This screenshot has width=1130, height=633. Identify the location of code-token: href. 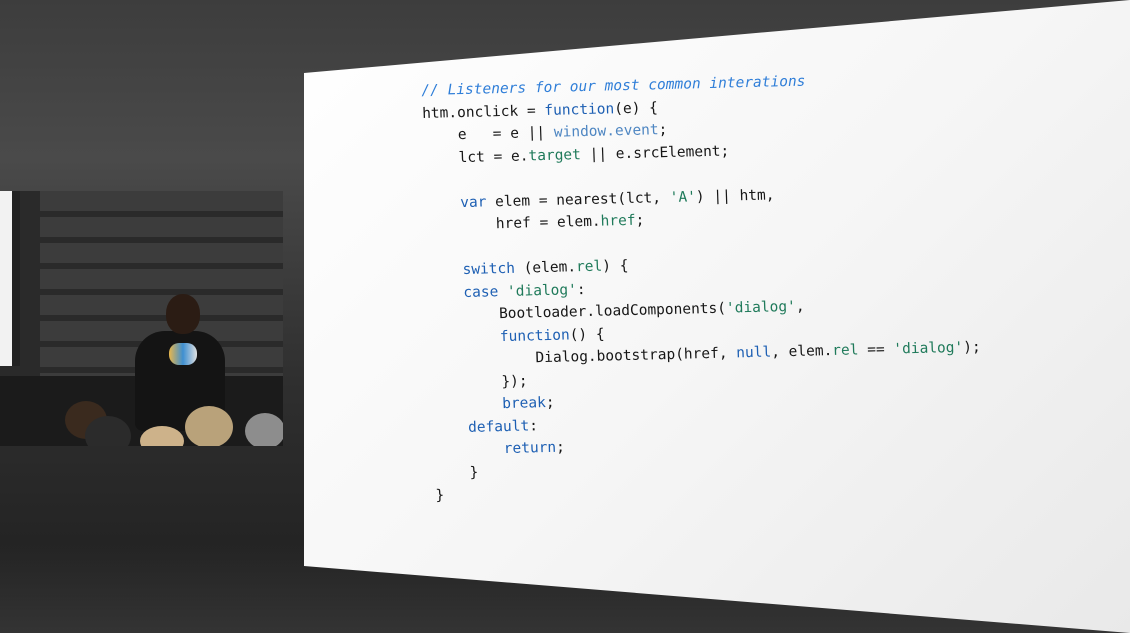
(618, 221).